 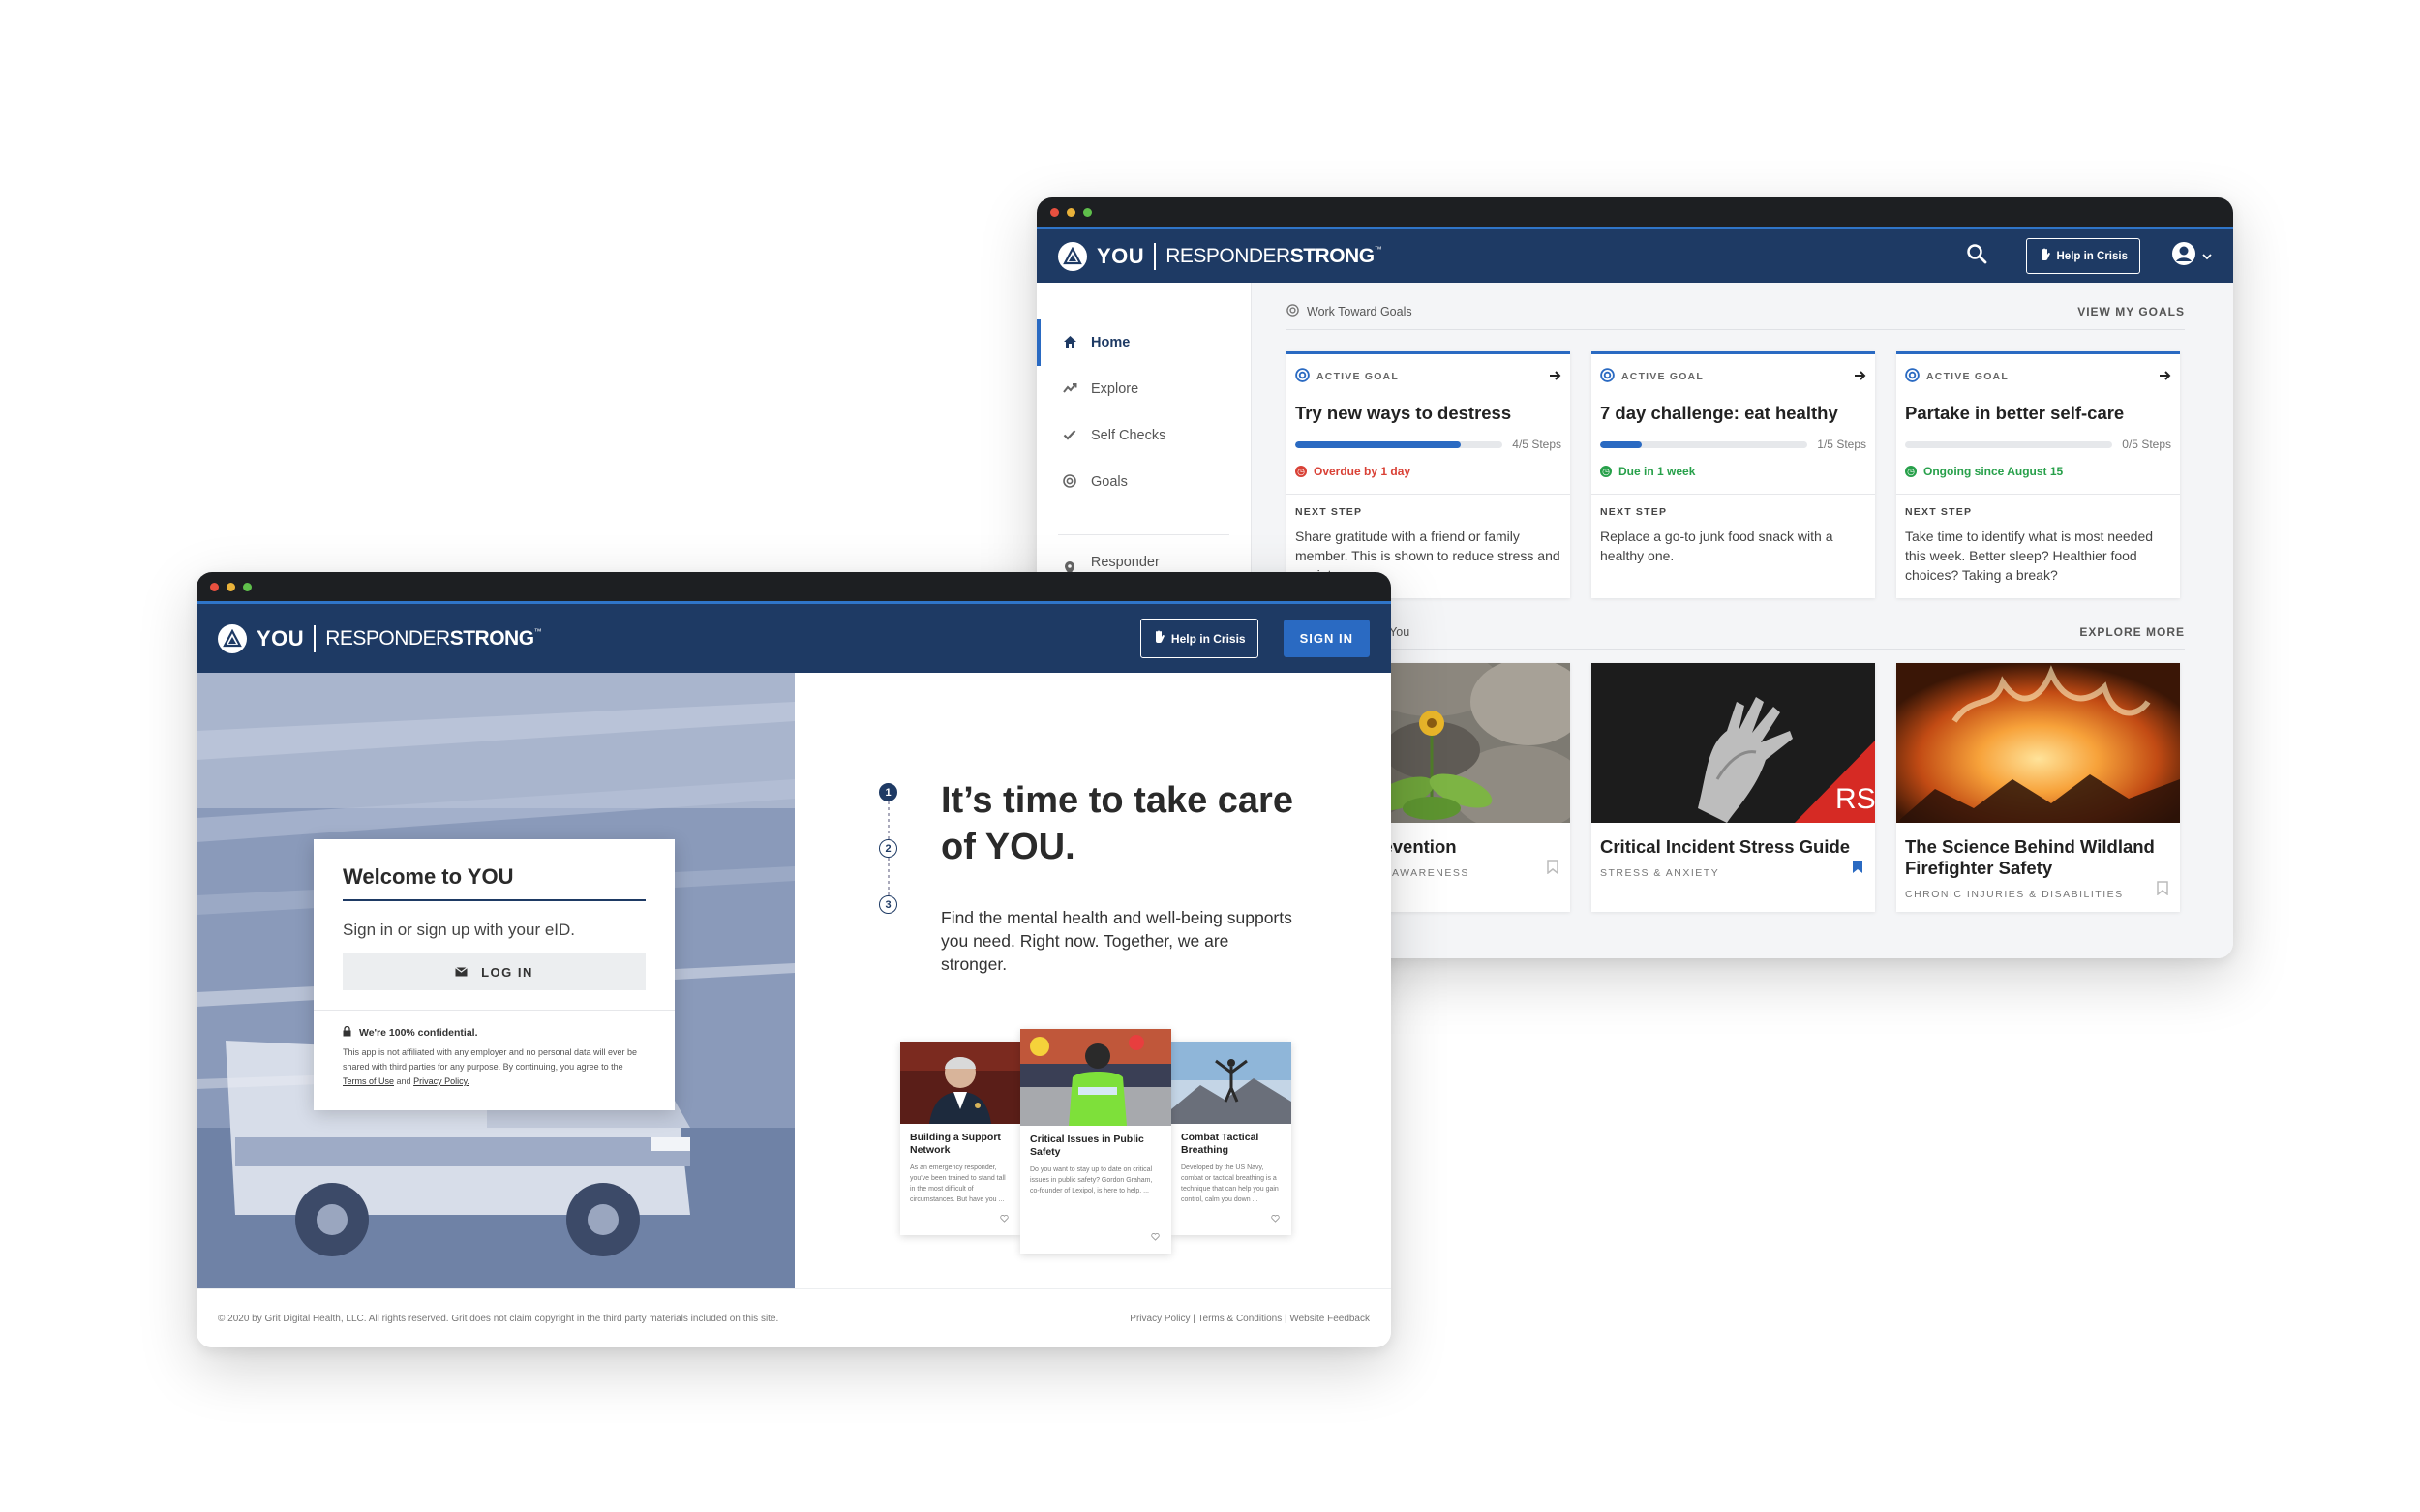 What do you see at coordinates (1536, 444) in the screenshot?
I see `goal-steps: 4/5 Steps` at bounding box center [1536, 444].